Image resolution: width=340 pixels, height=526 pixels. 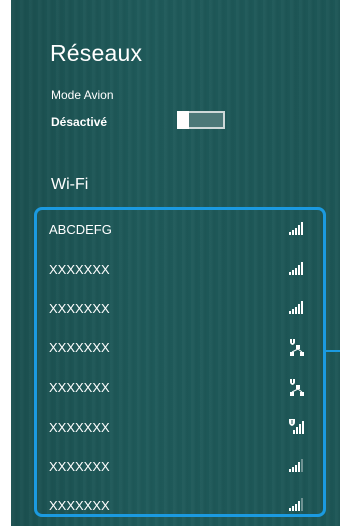 I want to click on pane-title: Réseaux, so click(x=96, y=53).